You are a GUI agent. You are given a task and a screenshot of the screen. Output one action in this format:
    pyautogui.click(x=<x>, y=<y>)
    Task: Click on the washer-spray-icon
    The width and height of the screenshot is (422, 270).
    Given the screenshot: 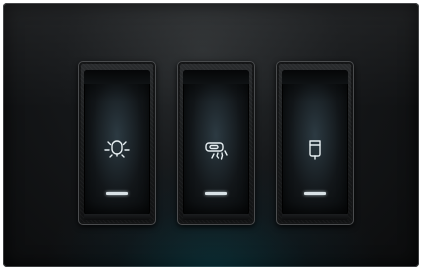 What is the action you would take?
    pyautogui.click(x=216, y=150)
    